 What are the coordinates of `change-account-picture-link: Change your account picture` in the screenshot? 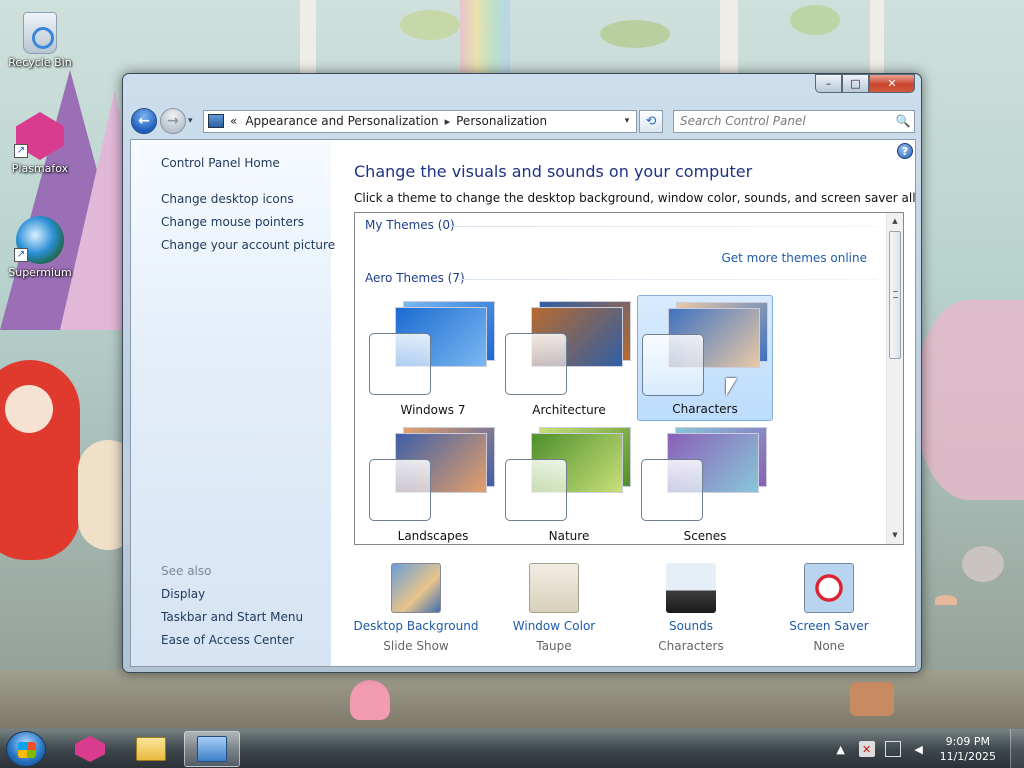 It's located at (248, 245).